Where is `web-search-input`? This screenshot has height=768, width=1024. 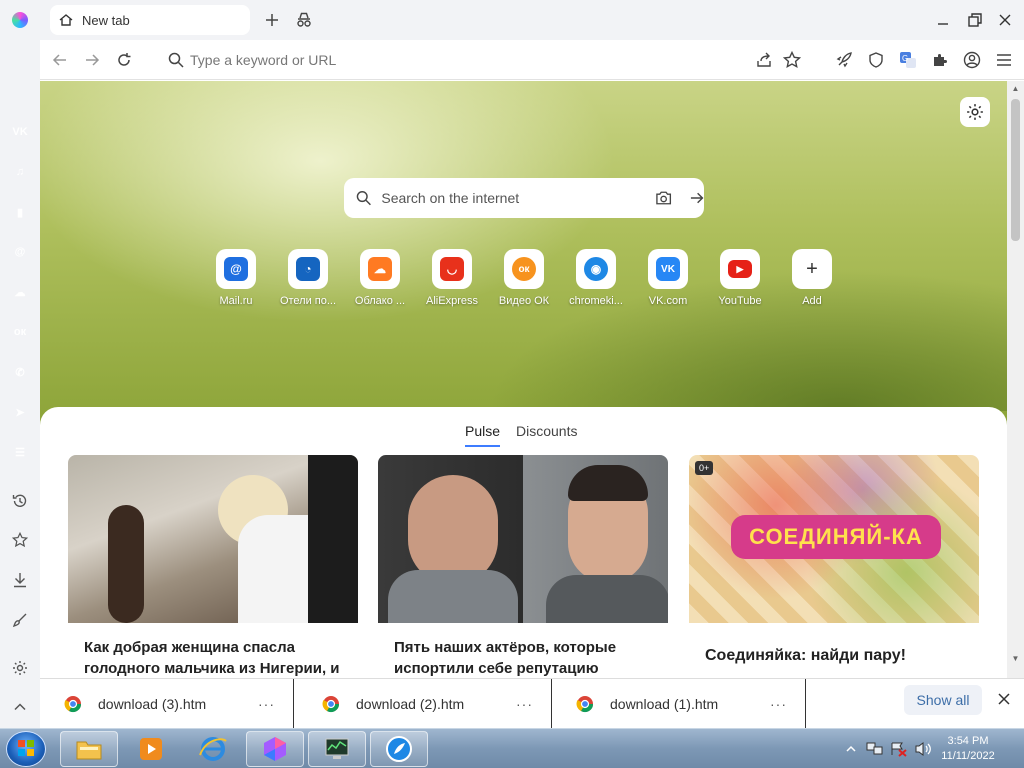 web-search-input is located at coordinates (501, 198).